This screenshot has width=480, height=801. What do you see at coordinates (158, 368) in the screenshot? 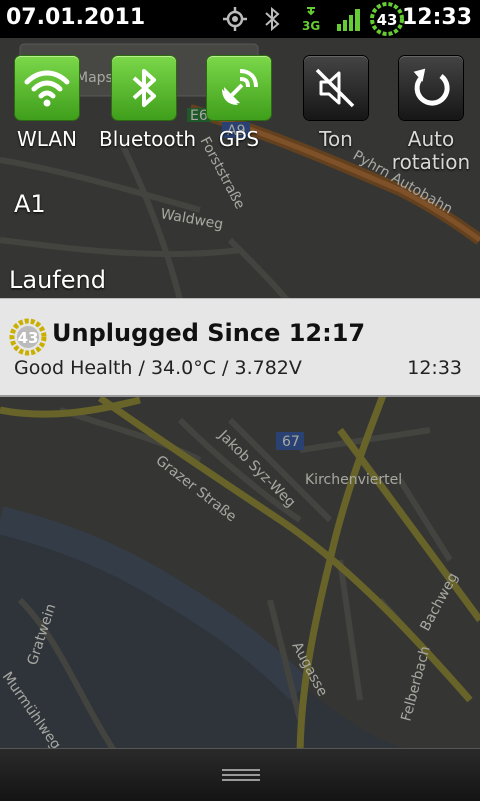
I see `notification-text: Good Health / 34.0°C / 3.782V` at bounding box center [158, 368].